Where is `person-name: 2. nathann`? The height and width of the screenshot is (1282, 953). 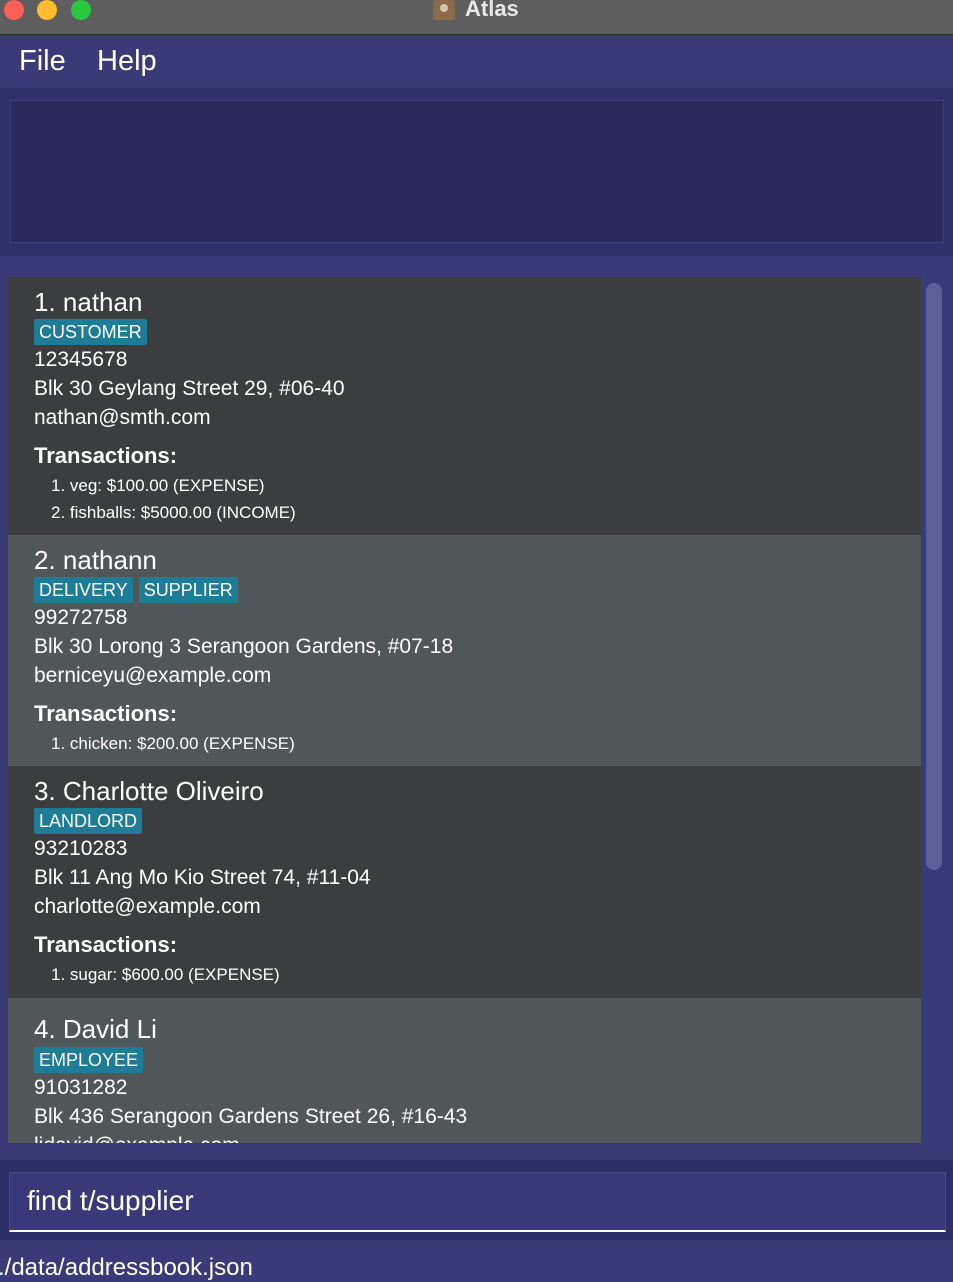
person-name: 2. nathann is located at coordinates (95, 560).